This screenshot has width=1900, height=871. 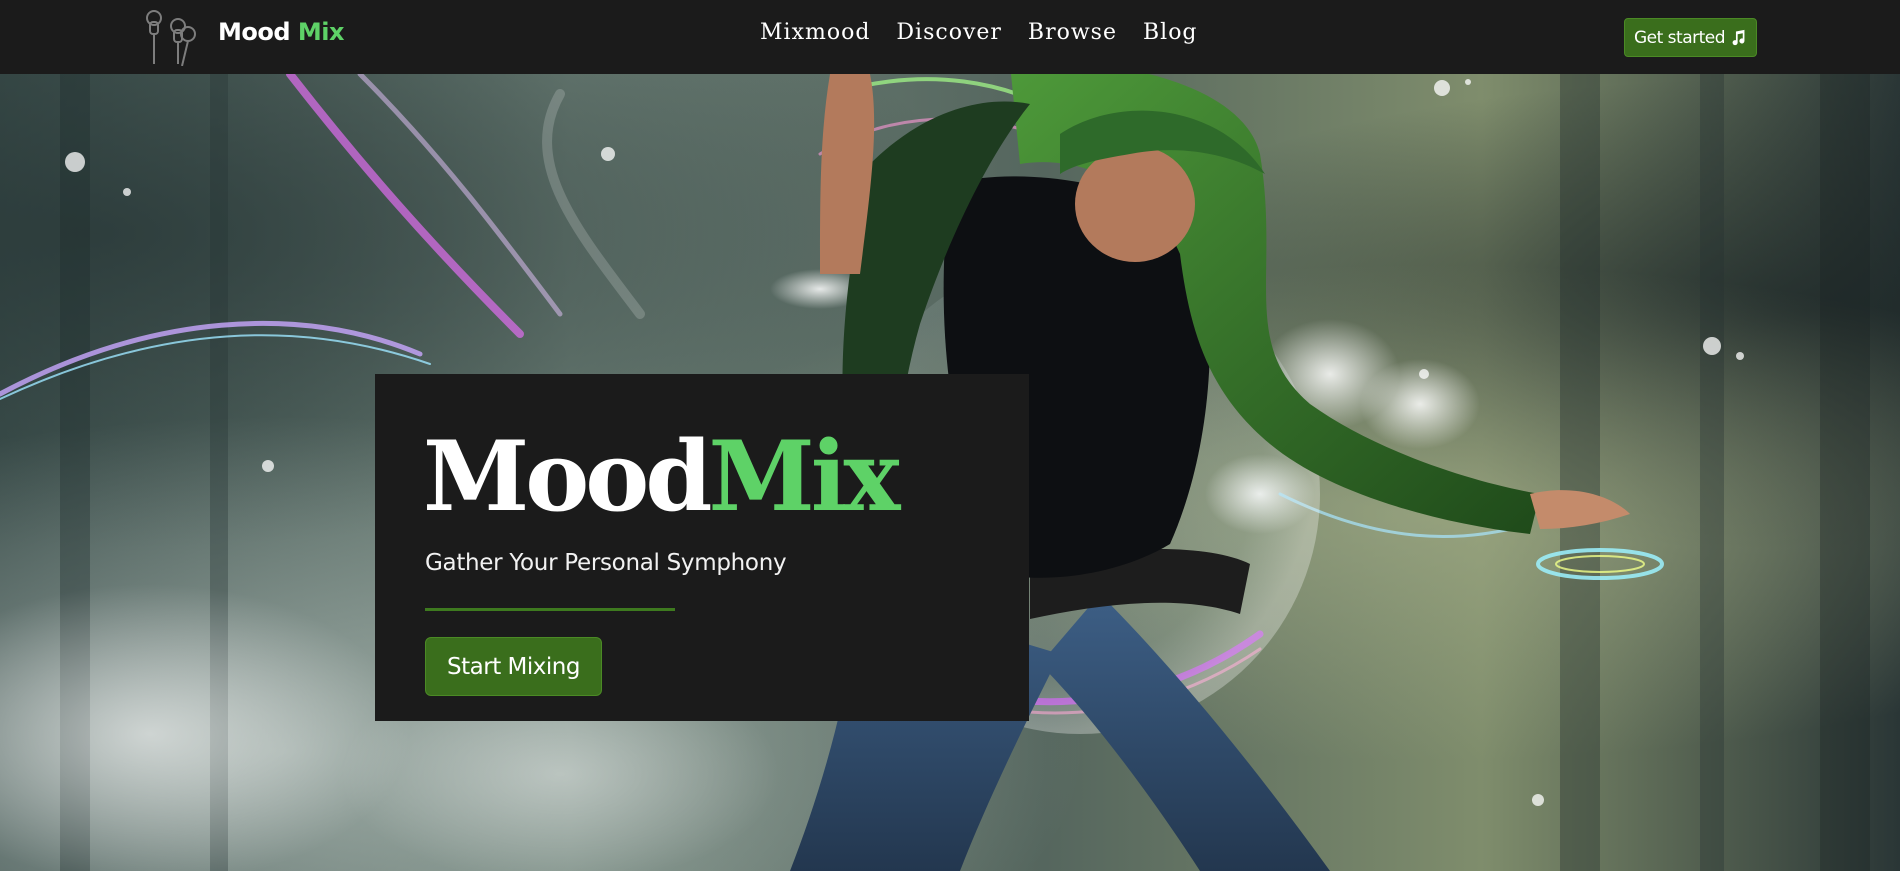 What do you see at coordinates (949, 32) in the screenshot?
I see `nav-link-discover: Discover` at bounding box center [949, 32].